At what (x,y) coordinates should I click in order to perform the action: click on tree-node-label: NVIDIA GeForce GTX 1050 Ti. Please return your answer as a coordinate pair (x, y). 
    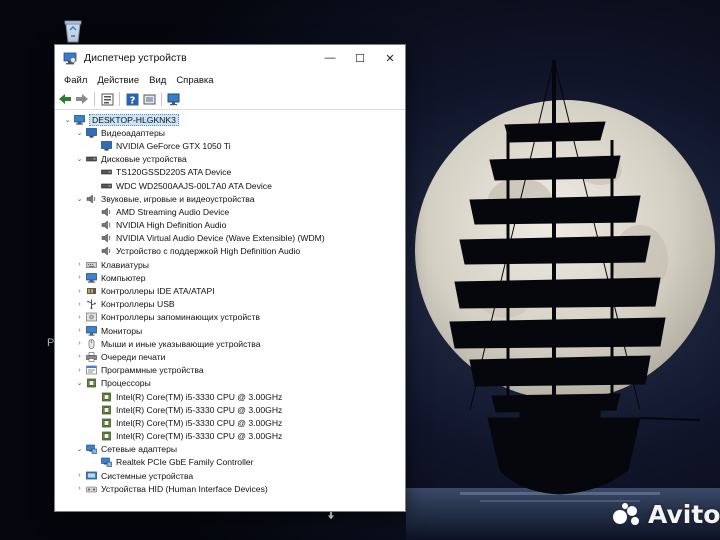
    Looking at the image, I should click on (173, 145).